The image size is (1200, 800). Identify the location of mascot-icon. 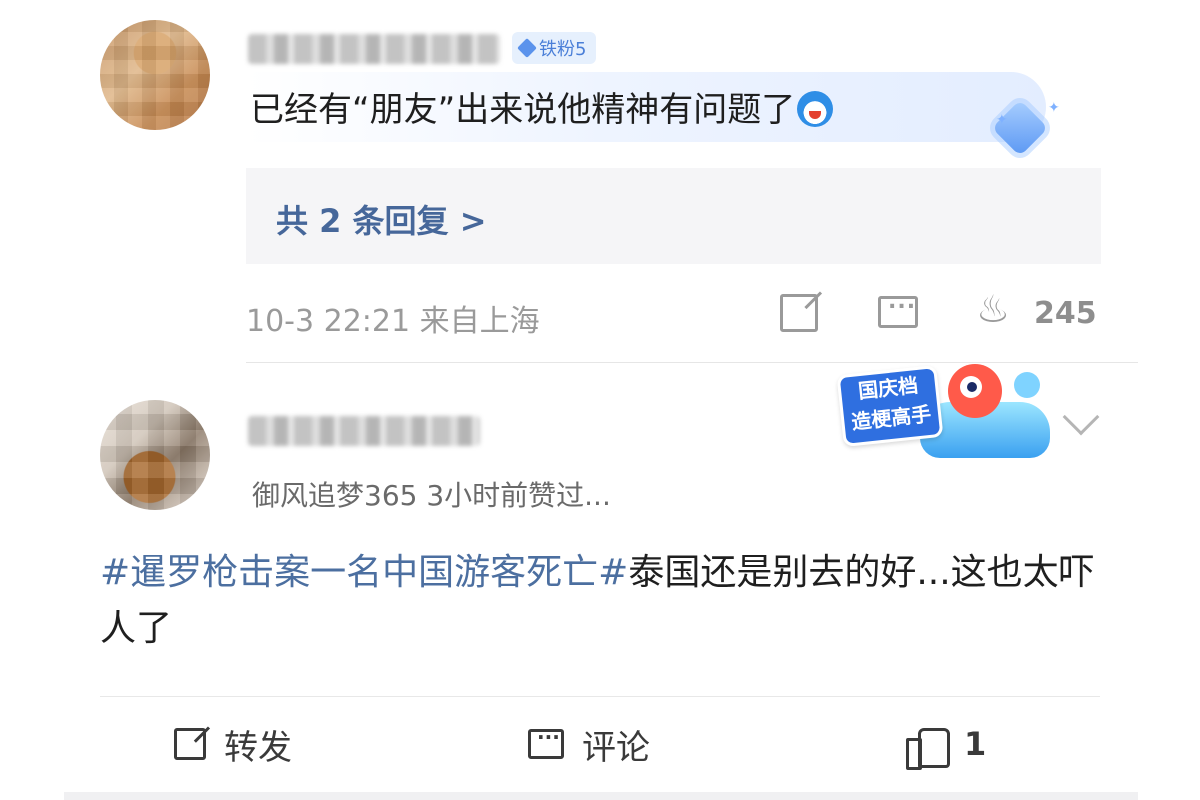
(975, 391).